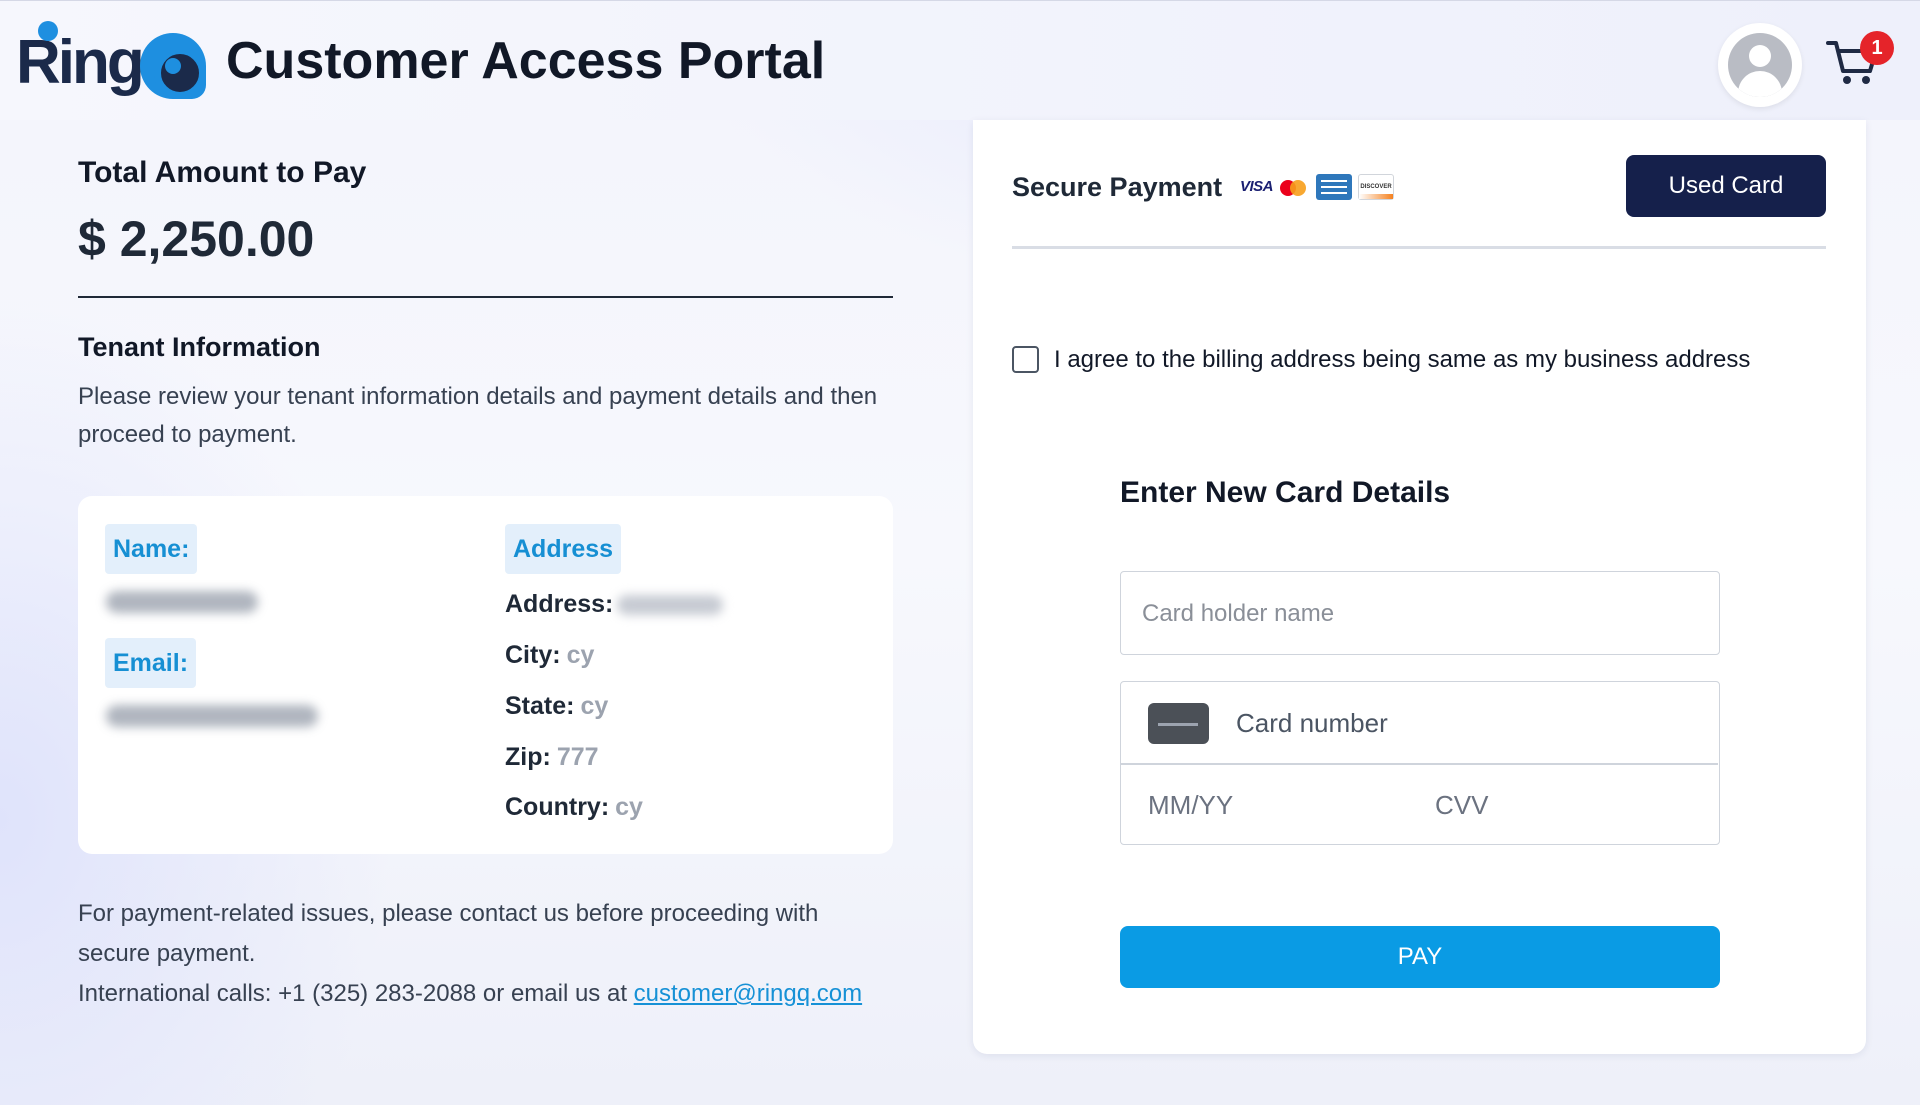 The height and width of the screenshot is (1105, 1920). Describe the element at coordinates (199, 347) in the screenshot. I see `tenant-info-title: Tenant Information` at that location.